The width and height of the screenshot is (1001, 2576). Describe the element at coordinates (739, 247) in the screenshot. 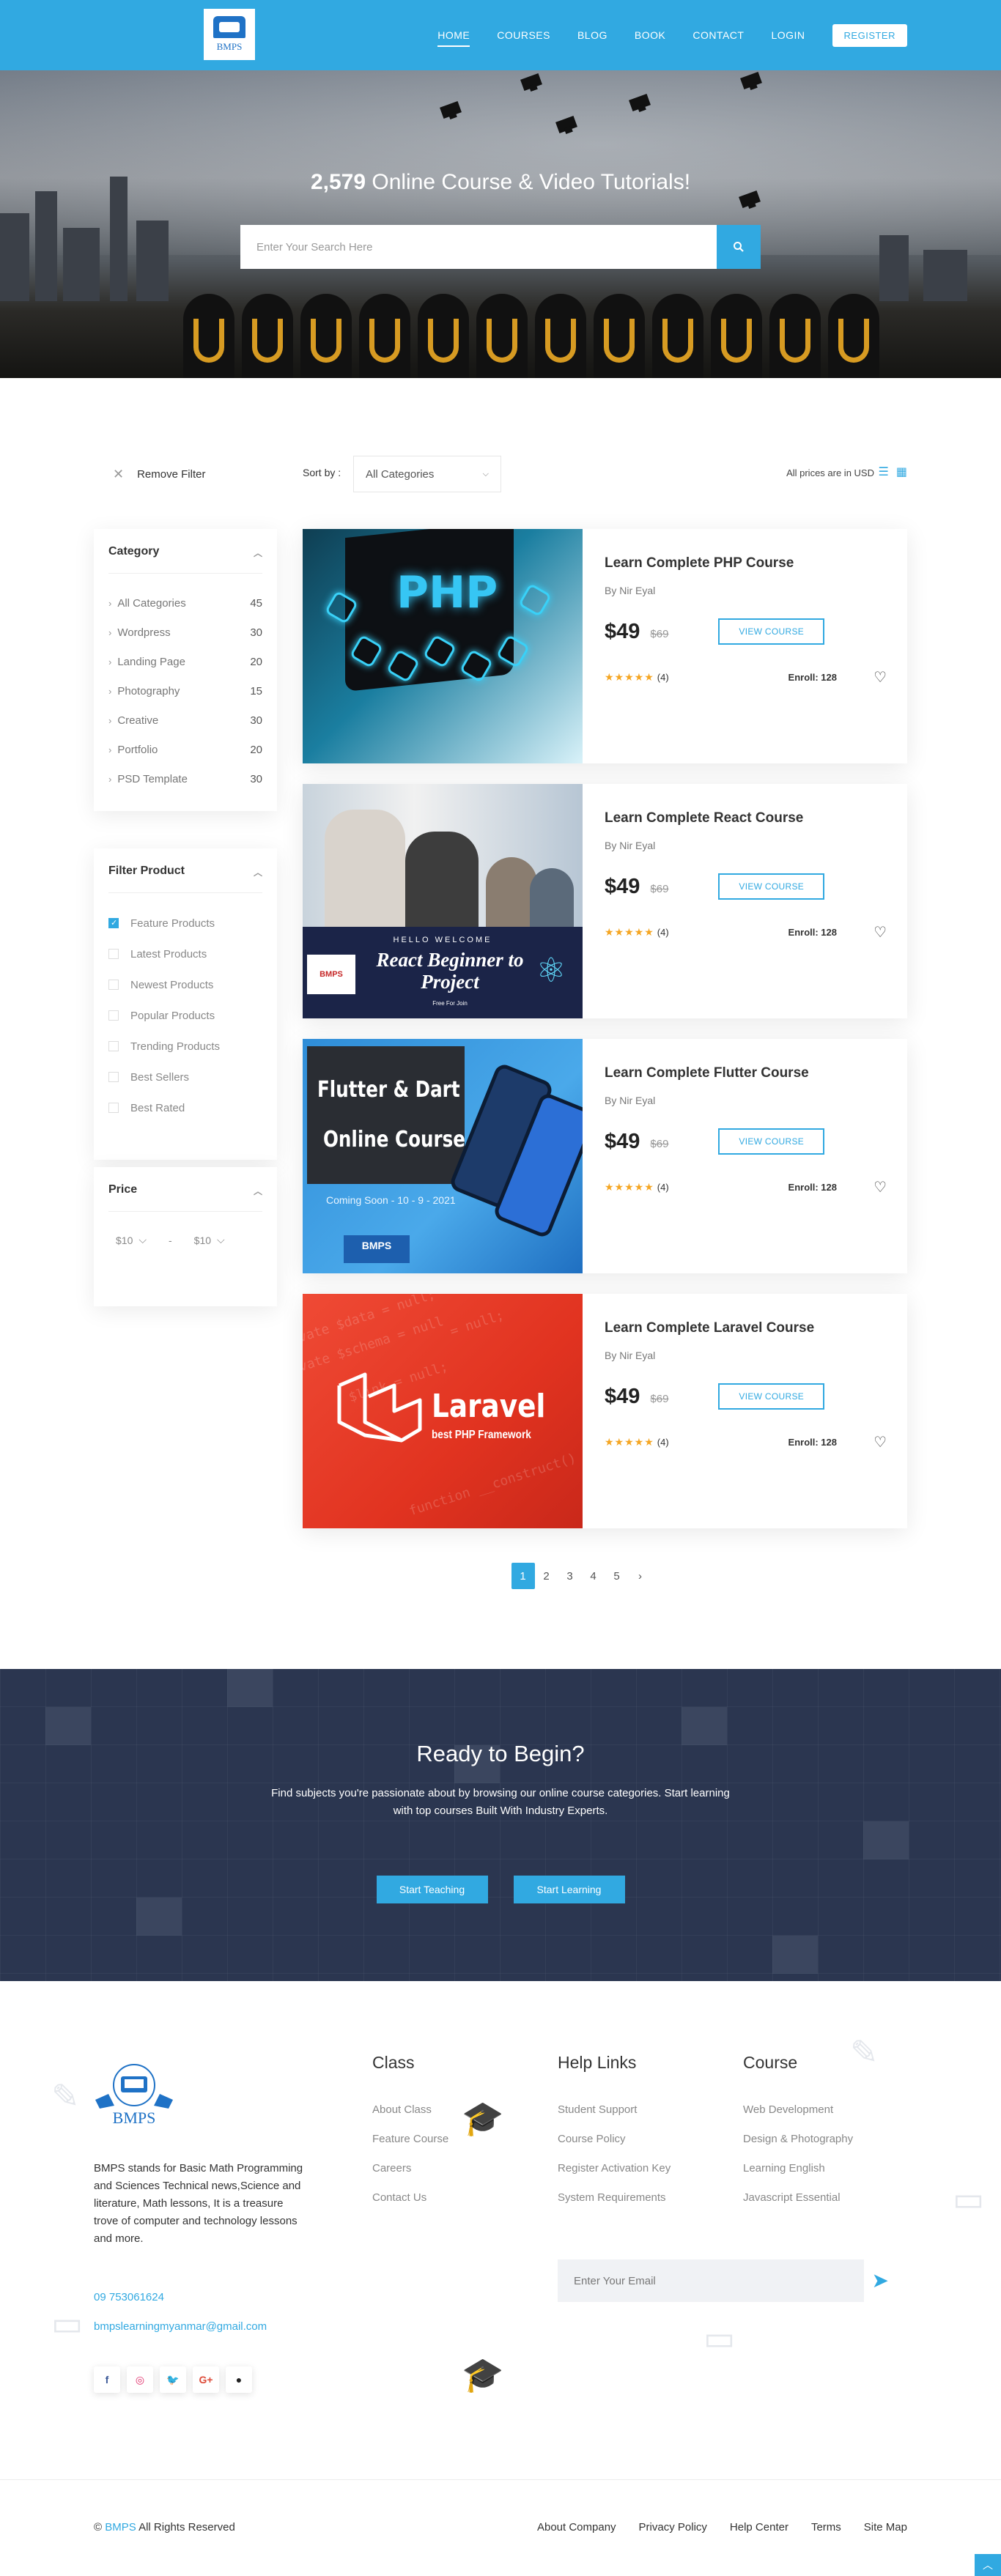

I see `search-button` at that location.